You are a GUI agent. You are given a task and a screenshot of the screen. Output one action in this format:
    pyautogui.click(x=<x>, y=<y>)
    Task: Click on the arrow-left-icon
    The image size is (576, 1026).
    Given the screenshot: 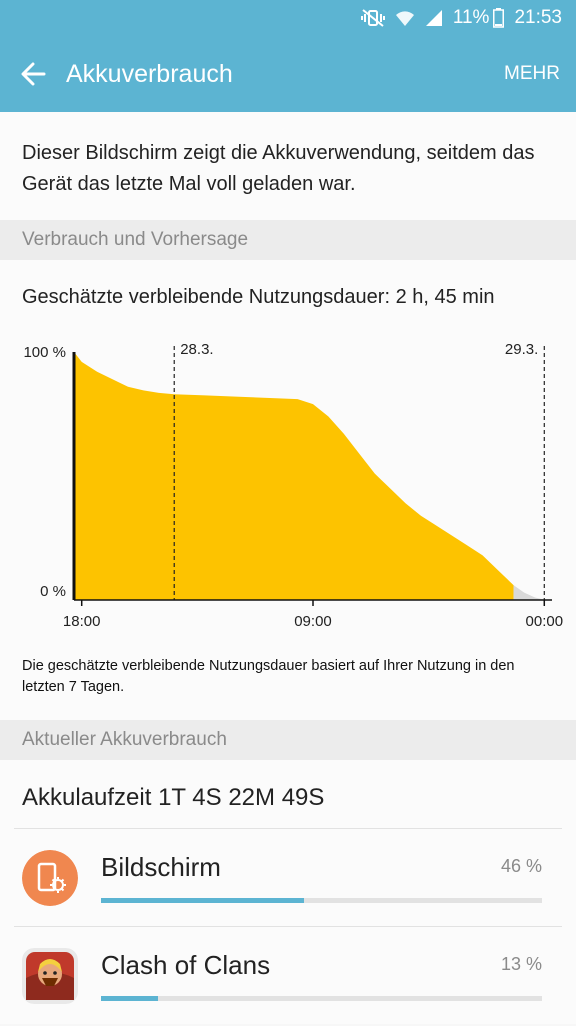 What is the action you would take?
    pyautogui.click(x=33, y=74)
    